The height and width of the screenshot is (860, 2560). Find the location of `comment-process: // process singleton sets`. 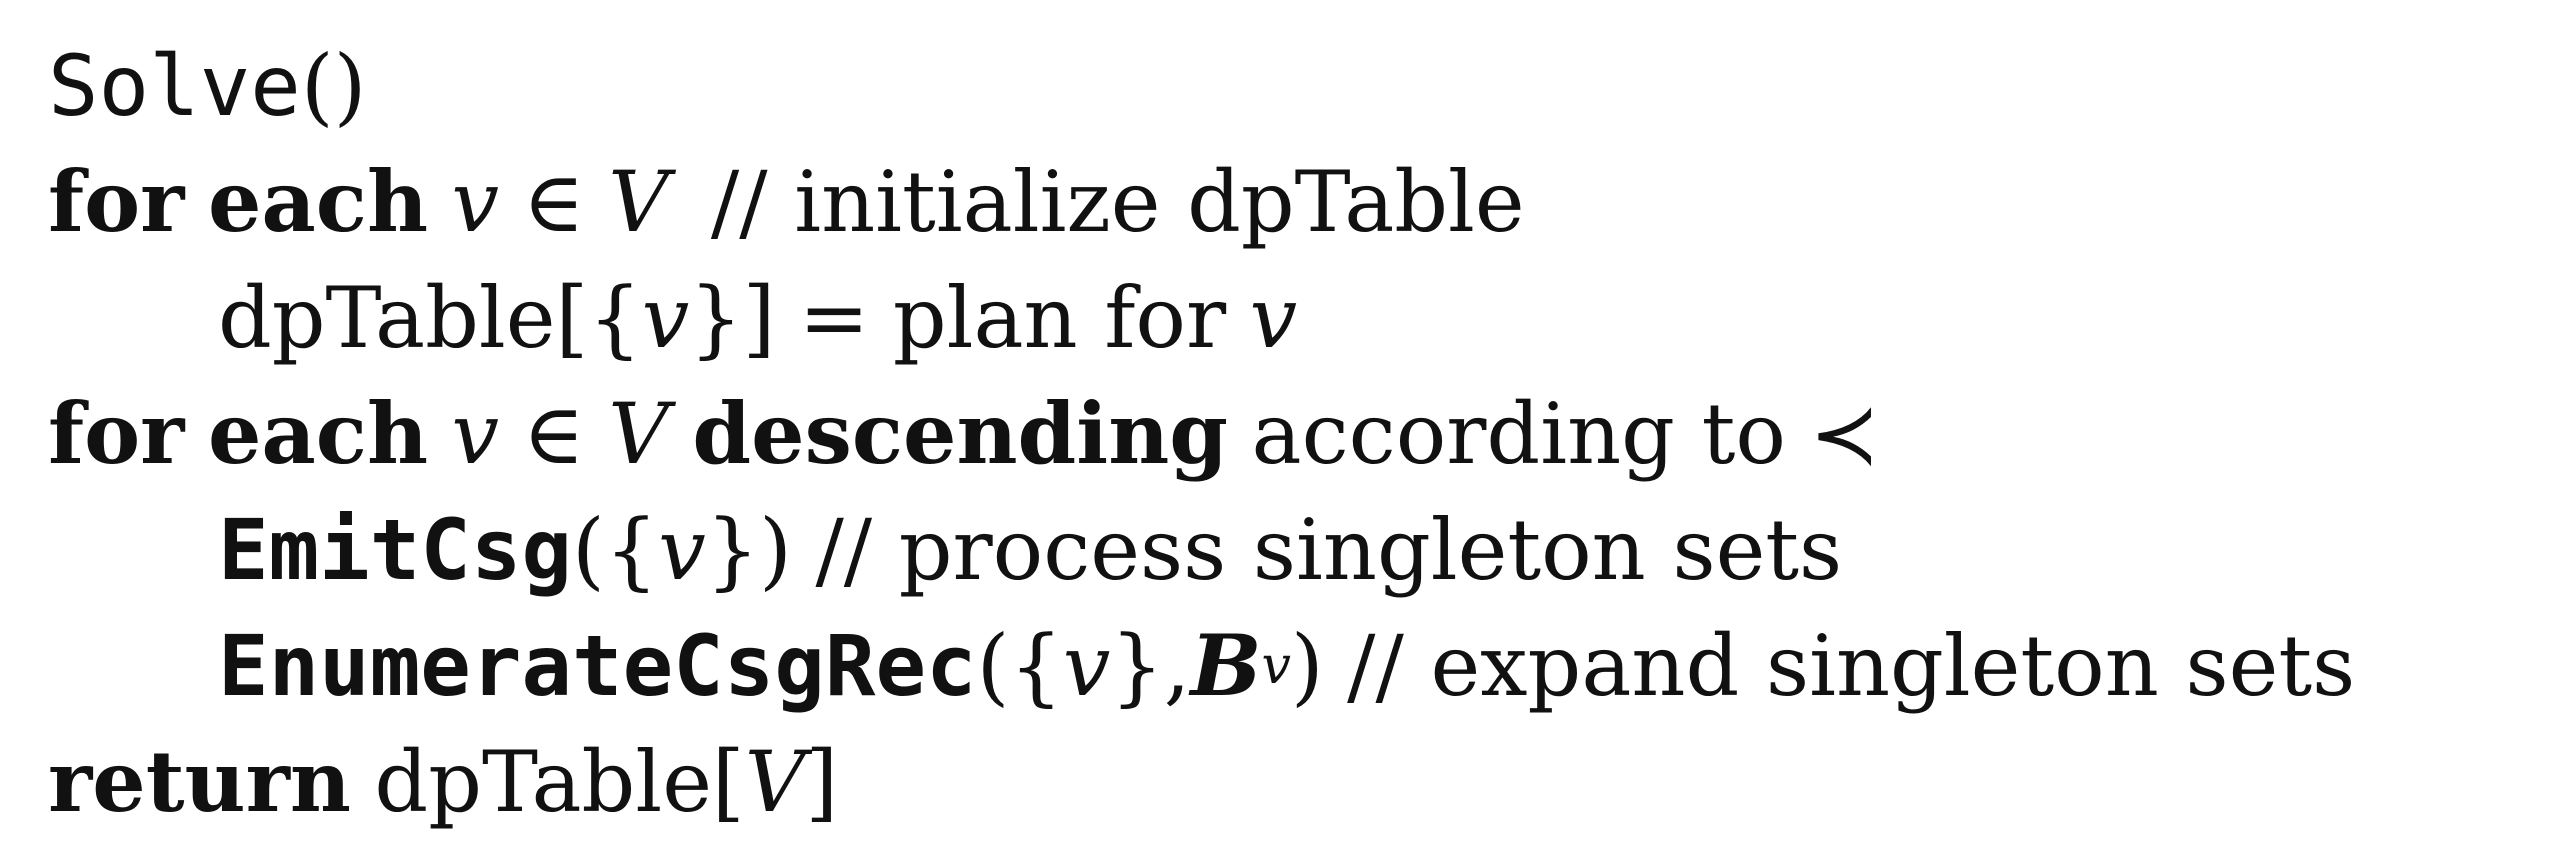

comment-process: // process singleton sets is located at coordinates (1329, 550).